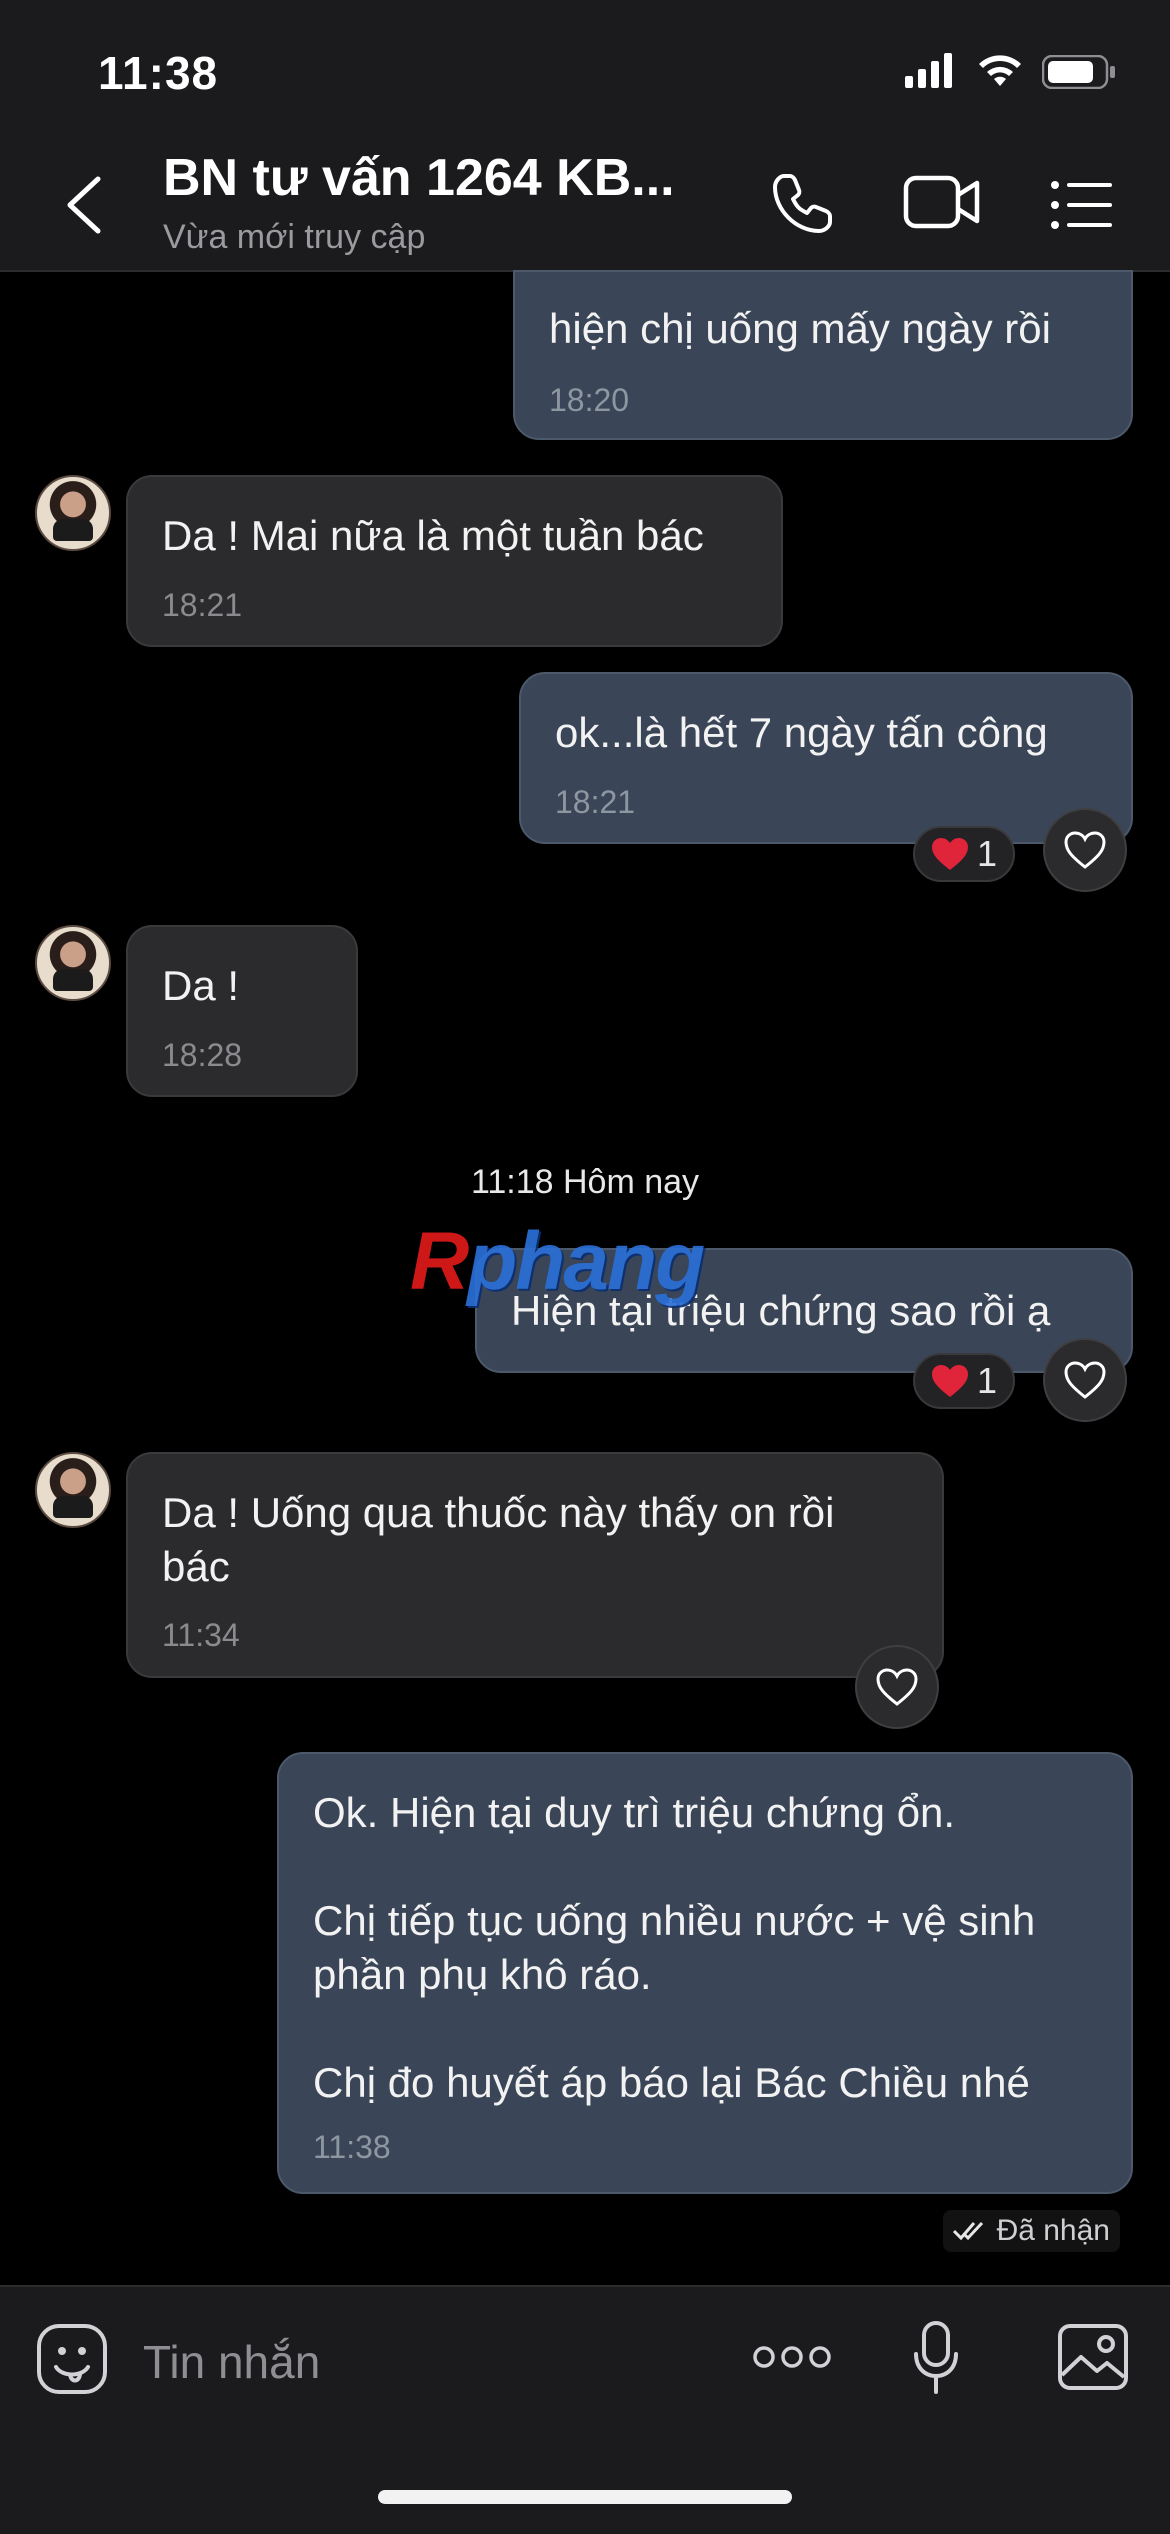 The image size is (1170, 2534). What do you see at coordinates (589, 400) in the screenshot?
I see `message-time: 18:20` at bounding box center [589, 400].